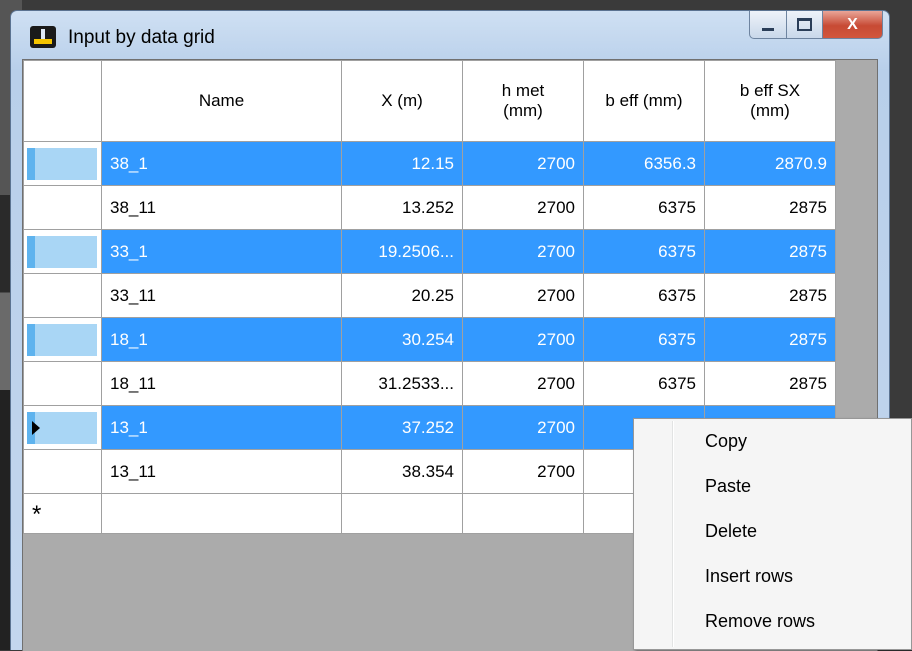 This screenshot has width=912, height=651. What do you see at coordinates (728, 486) in the screenshot?
I see `menu-item-paste: Paste` at bounding box center [728, 486].